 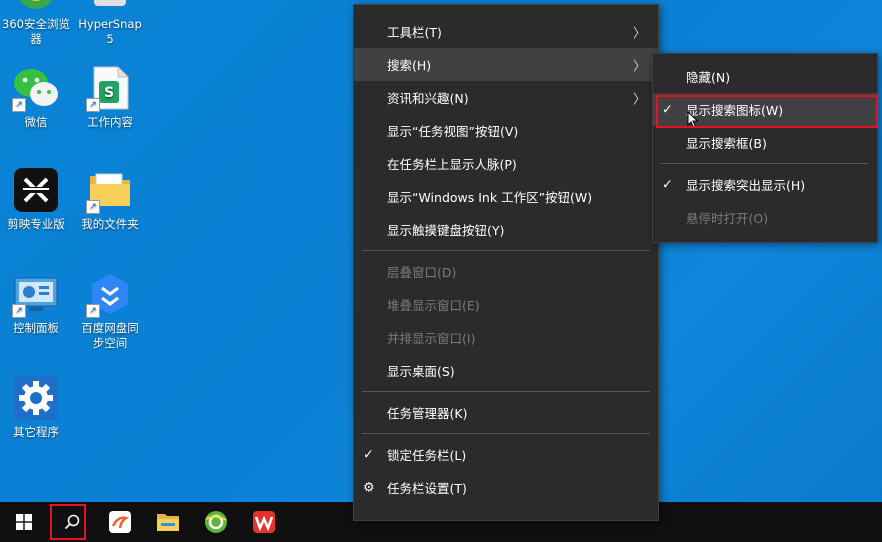 I want to click on menu-item-label: 隐藏(N), so click(x=708, y=77).